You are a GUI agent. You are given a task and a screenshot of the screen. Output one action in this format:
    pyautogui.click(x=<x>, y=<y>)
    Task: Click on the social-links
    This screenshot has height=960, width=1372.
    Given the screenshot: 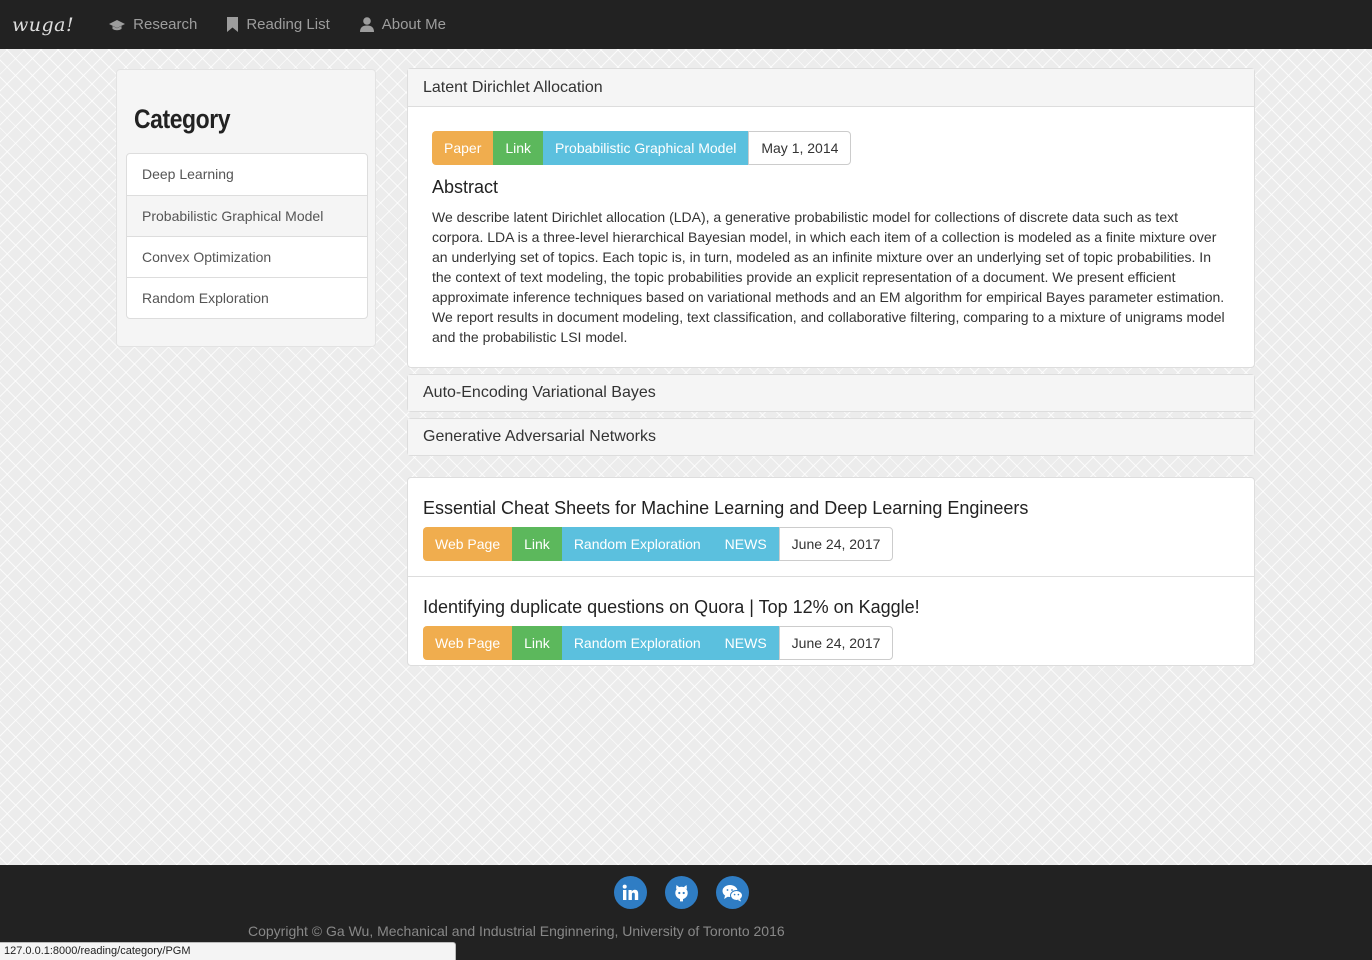 What is the action you would take?
    pyautogui.click(x=690, y=892)
    